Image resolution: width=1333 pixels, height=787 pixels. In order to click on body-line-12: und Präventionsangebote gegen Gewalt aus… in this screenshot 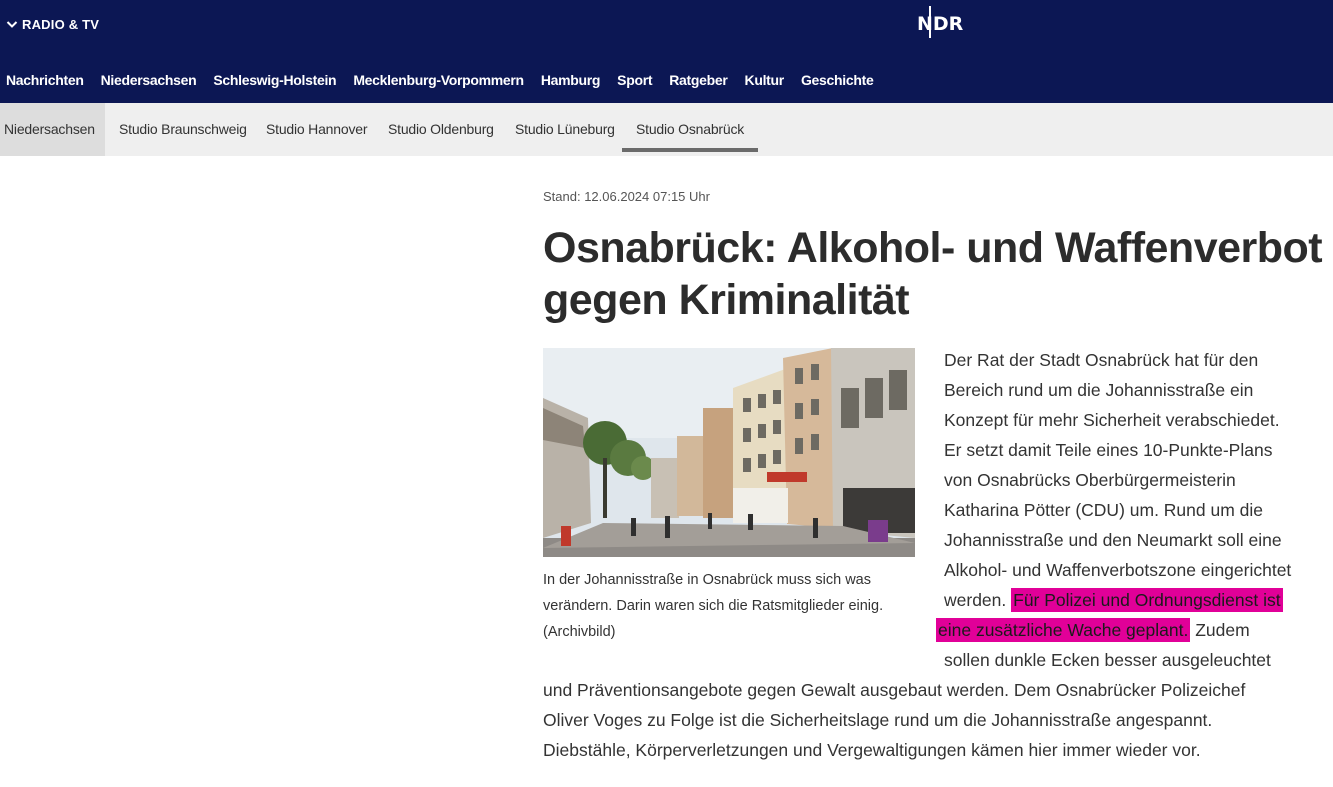, I will do `click(894, 690)`.